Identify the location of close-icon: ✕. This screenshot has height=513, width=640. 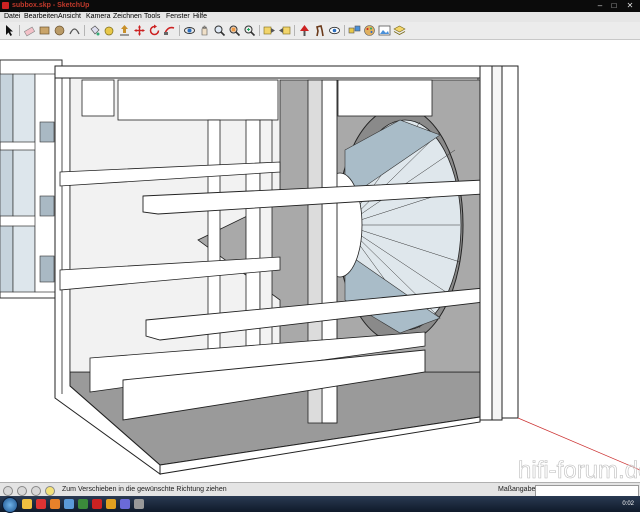
(630, 5).